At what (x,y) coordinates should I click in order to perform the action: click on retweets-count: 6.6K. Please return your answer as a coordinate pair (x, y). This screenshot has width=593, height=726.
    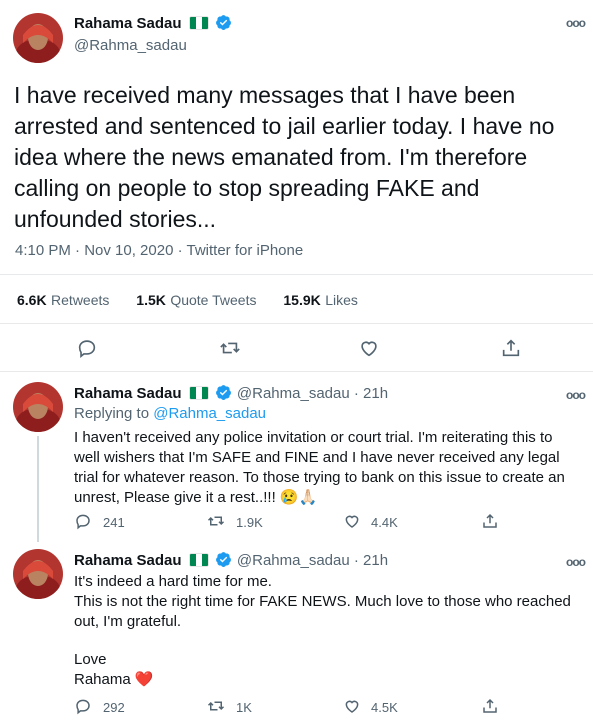
    Looking at the image, I should click on (32, 300).